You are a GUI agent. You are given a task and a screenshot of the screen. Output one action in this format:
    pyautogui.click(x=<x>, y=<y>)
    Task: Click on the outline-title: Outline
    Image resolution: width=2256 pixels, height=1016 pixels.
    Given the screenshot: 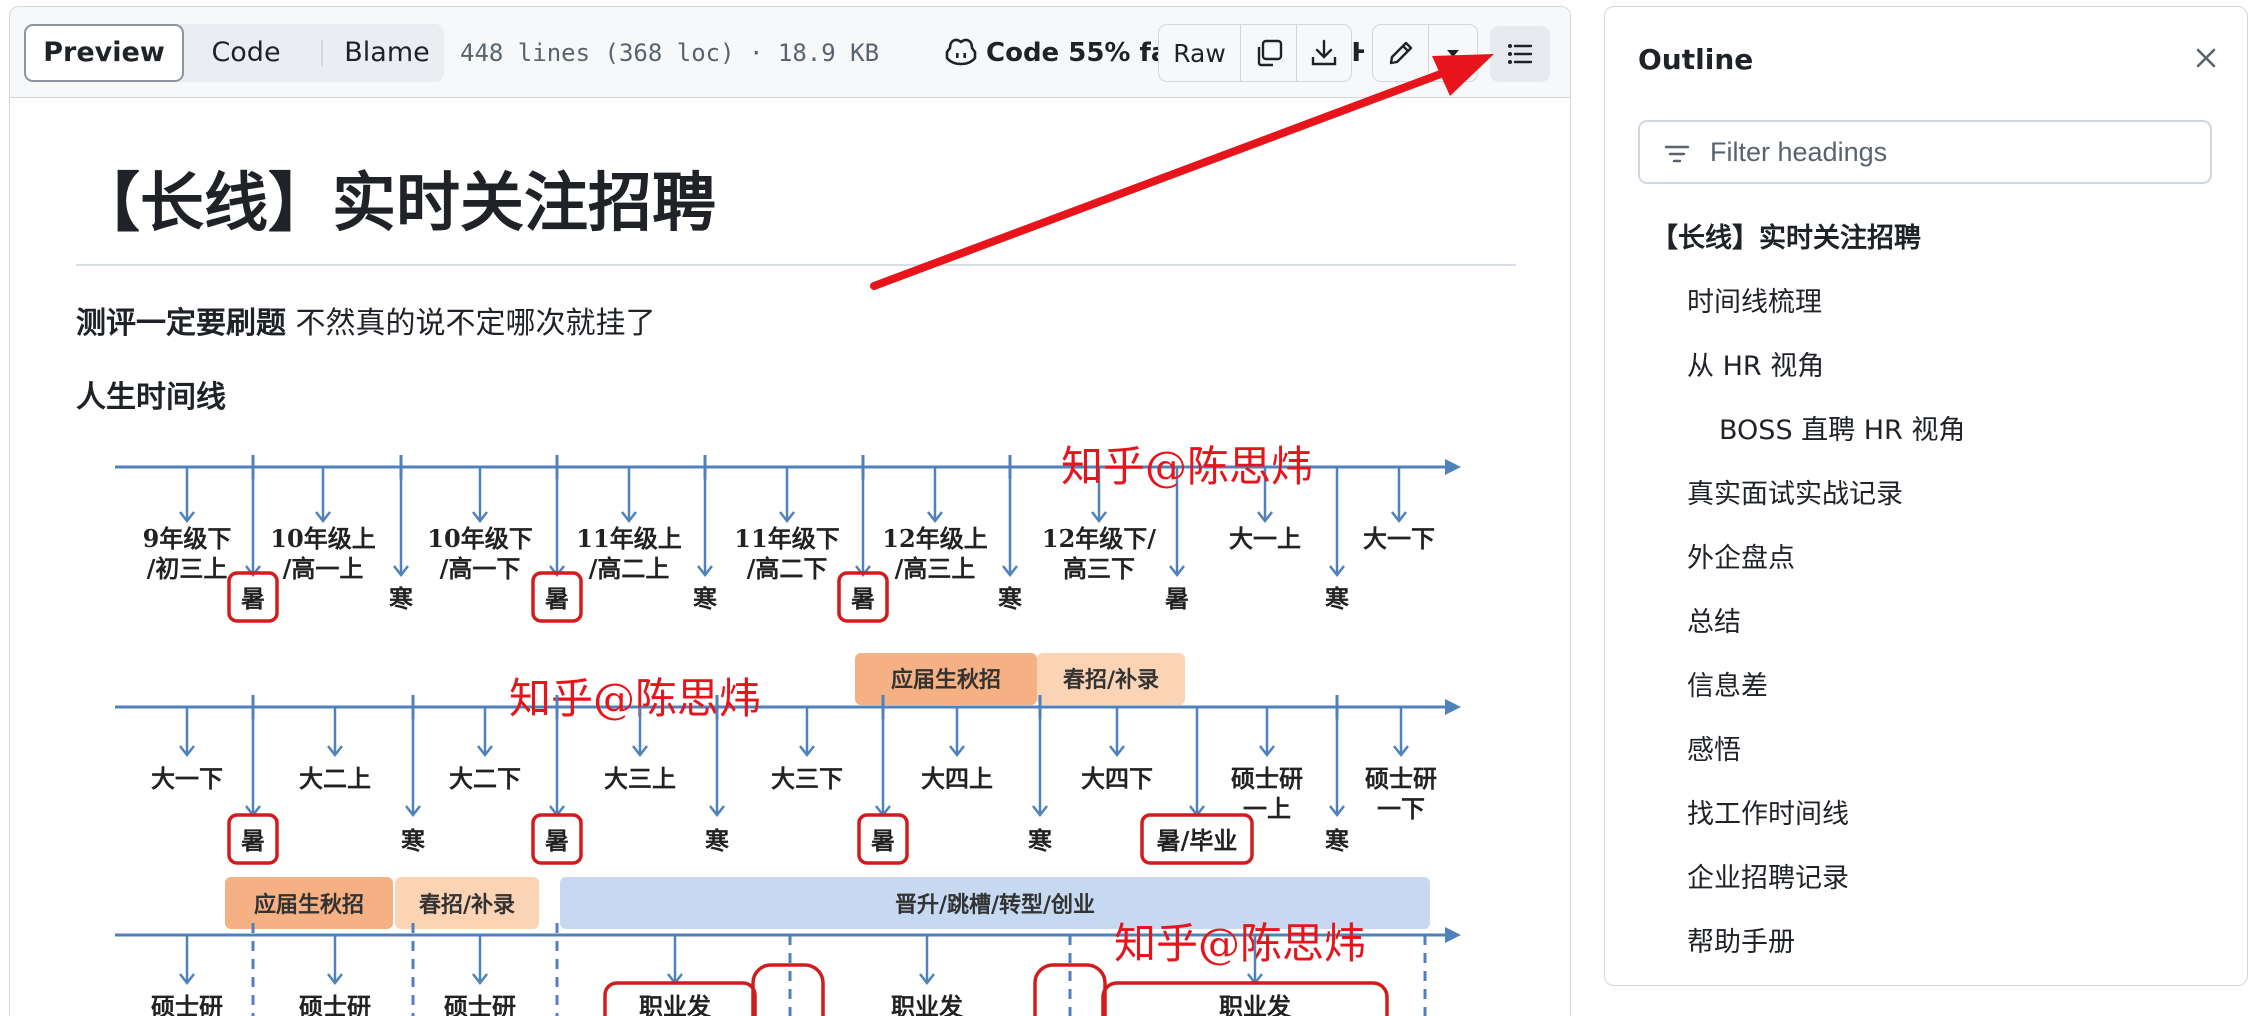 What is the action you would take?
    pyautogui.click(x=1696, y=59)
    